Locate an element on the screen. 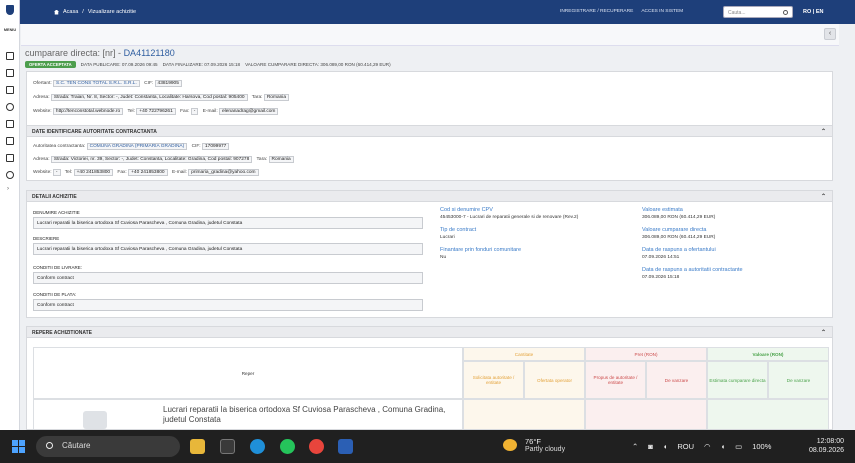 The height and width of the screenshot is (463, 855). row-valoare-cell is located at coordinates (768, 414).